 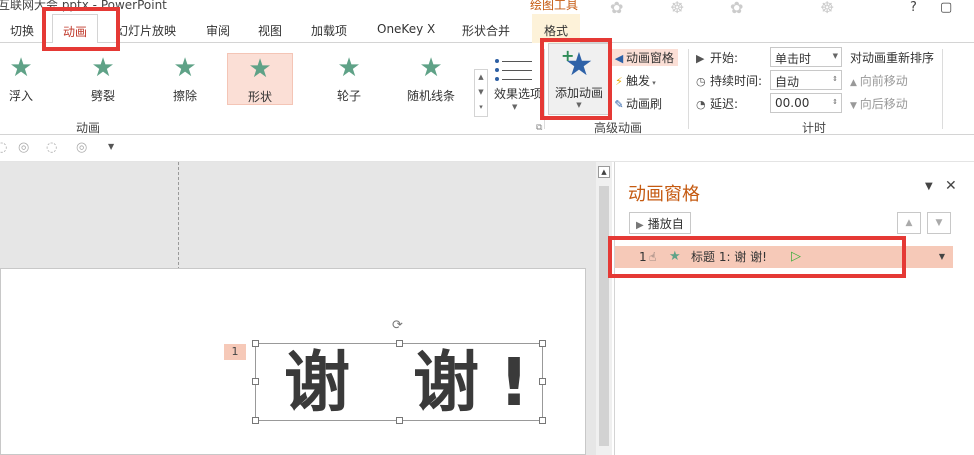 I want to click on annotation-box-item, so click(x=757, y=257).